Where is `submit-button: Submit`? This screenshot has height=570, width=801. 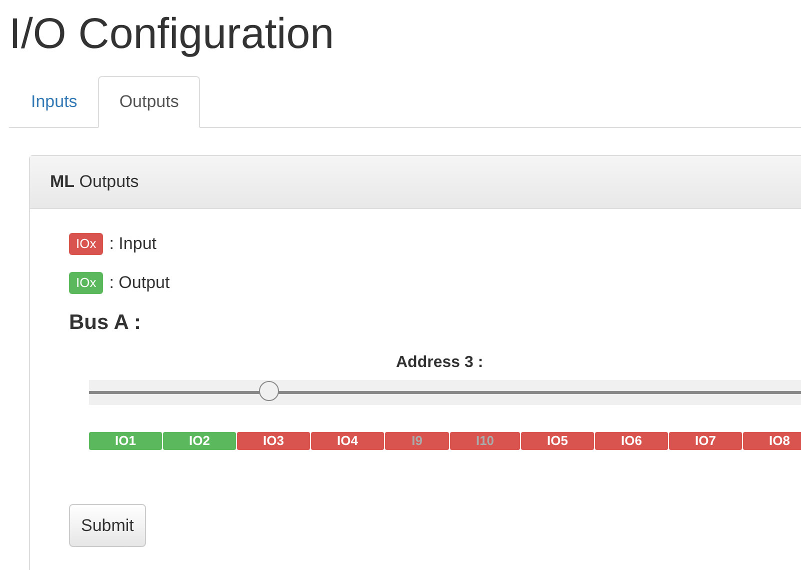
submit-button: Submit is located at coordinates (107, 525).